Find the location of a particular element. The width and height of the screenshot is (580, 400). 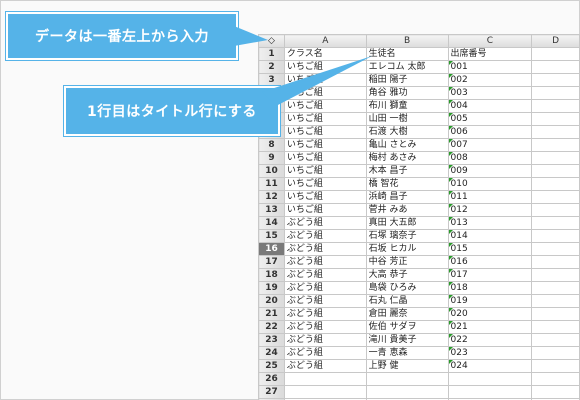

cell-c: 018 is located at coordinates (490, 288).